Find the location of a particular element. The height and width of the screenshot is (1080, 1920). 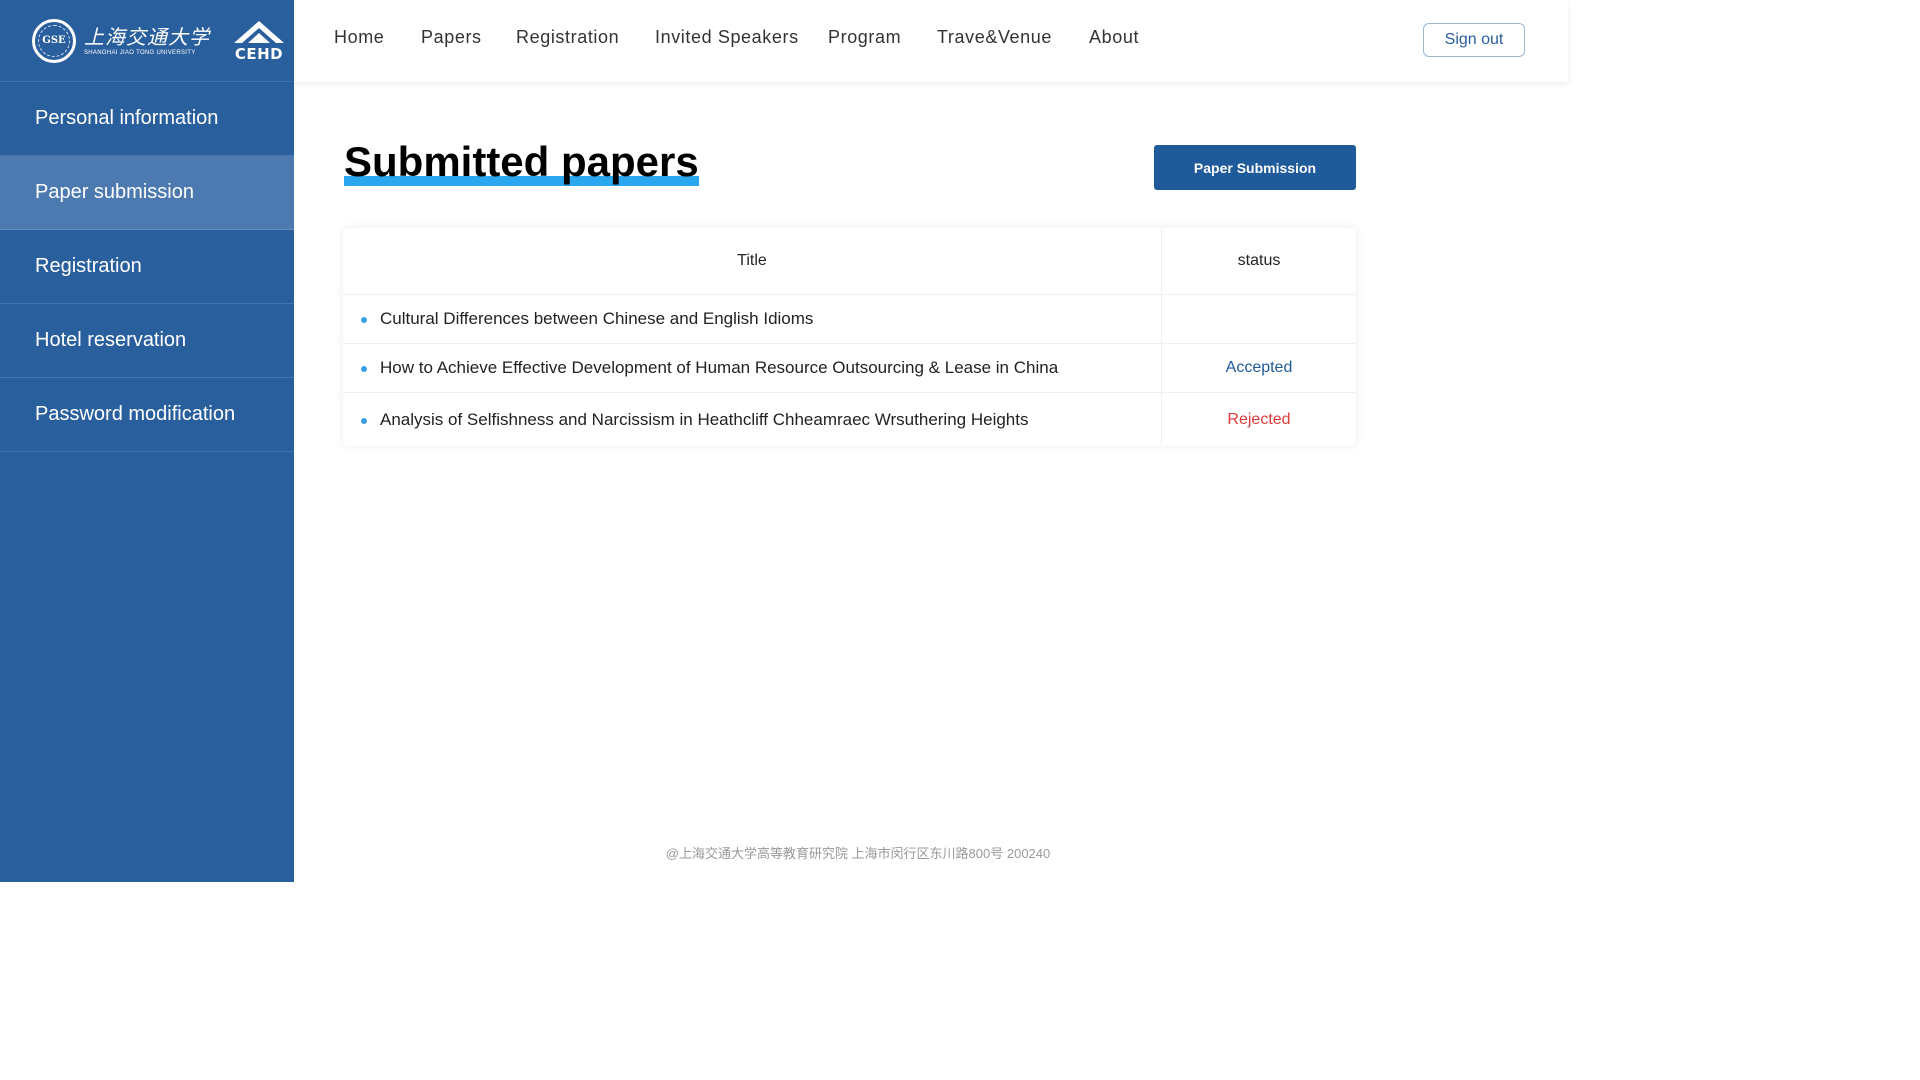

university-seal-icon: GSE is located at coordinates (54, 40).